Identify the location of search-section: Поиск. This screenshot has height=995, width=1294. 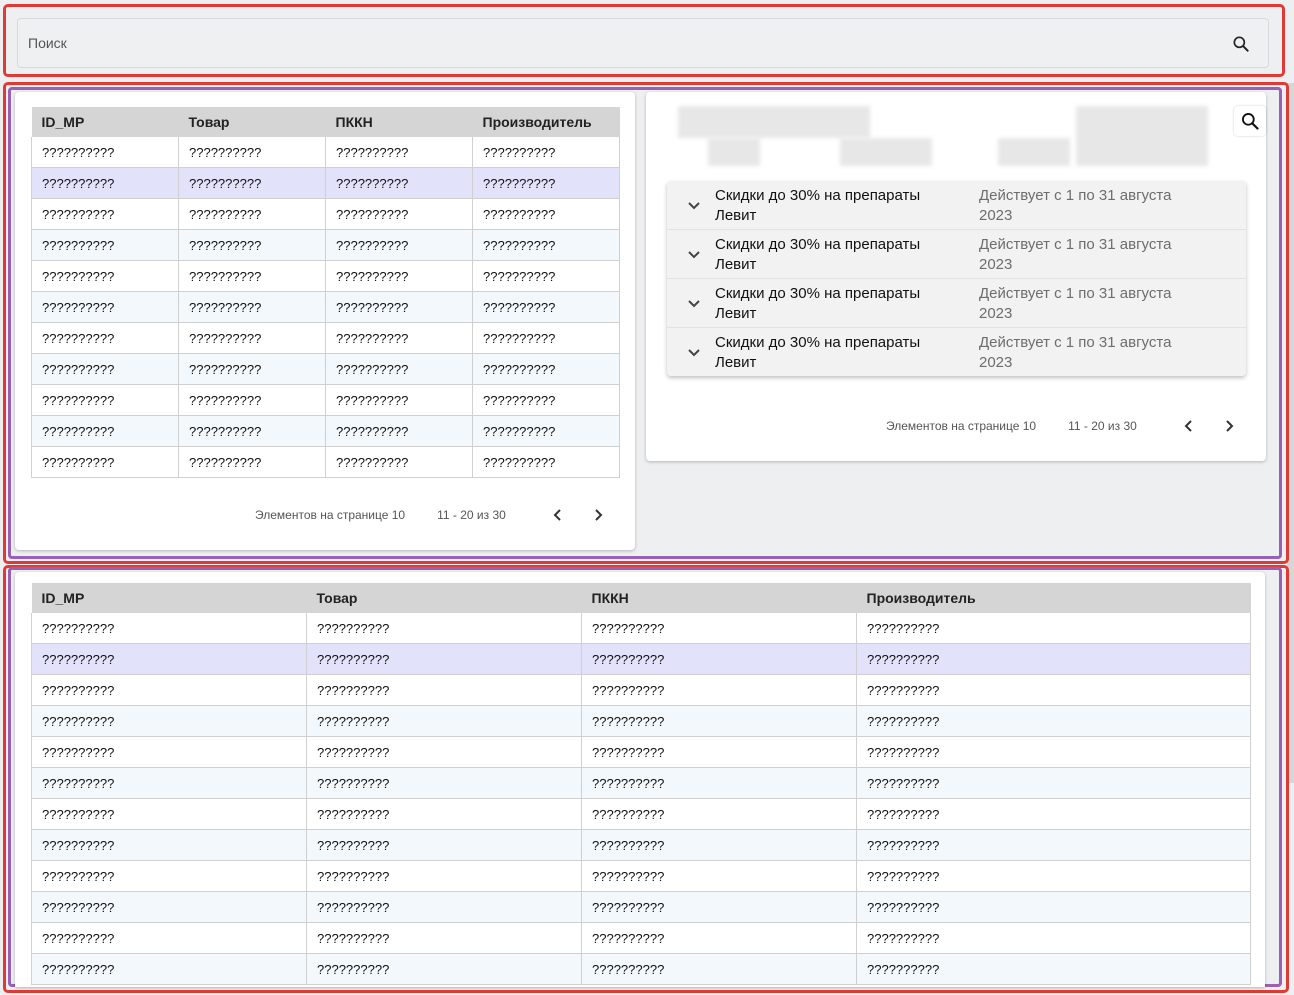
(644, 40).